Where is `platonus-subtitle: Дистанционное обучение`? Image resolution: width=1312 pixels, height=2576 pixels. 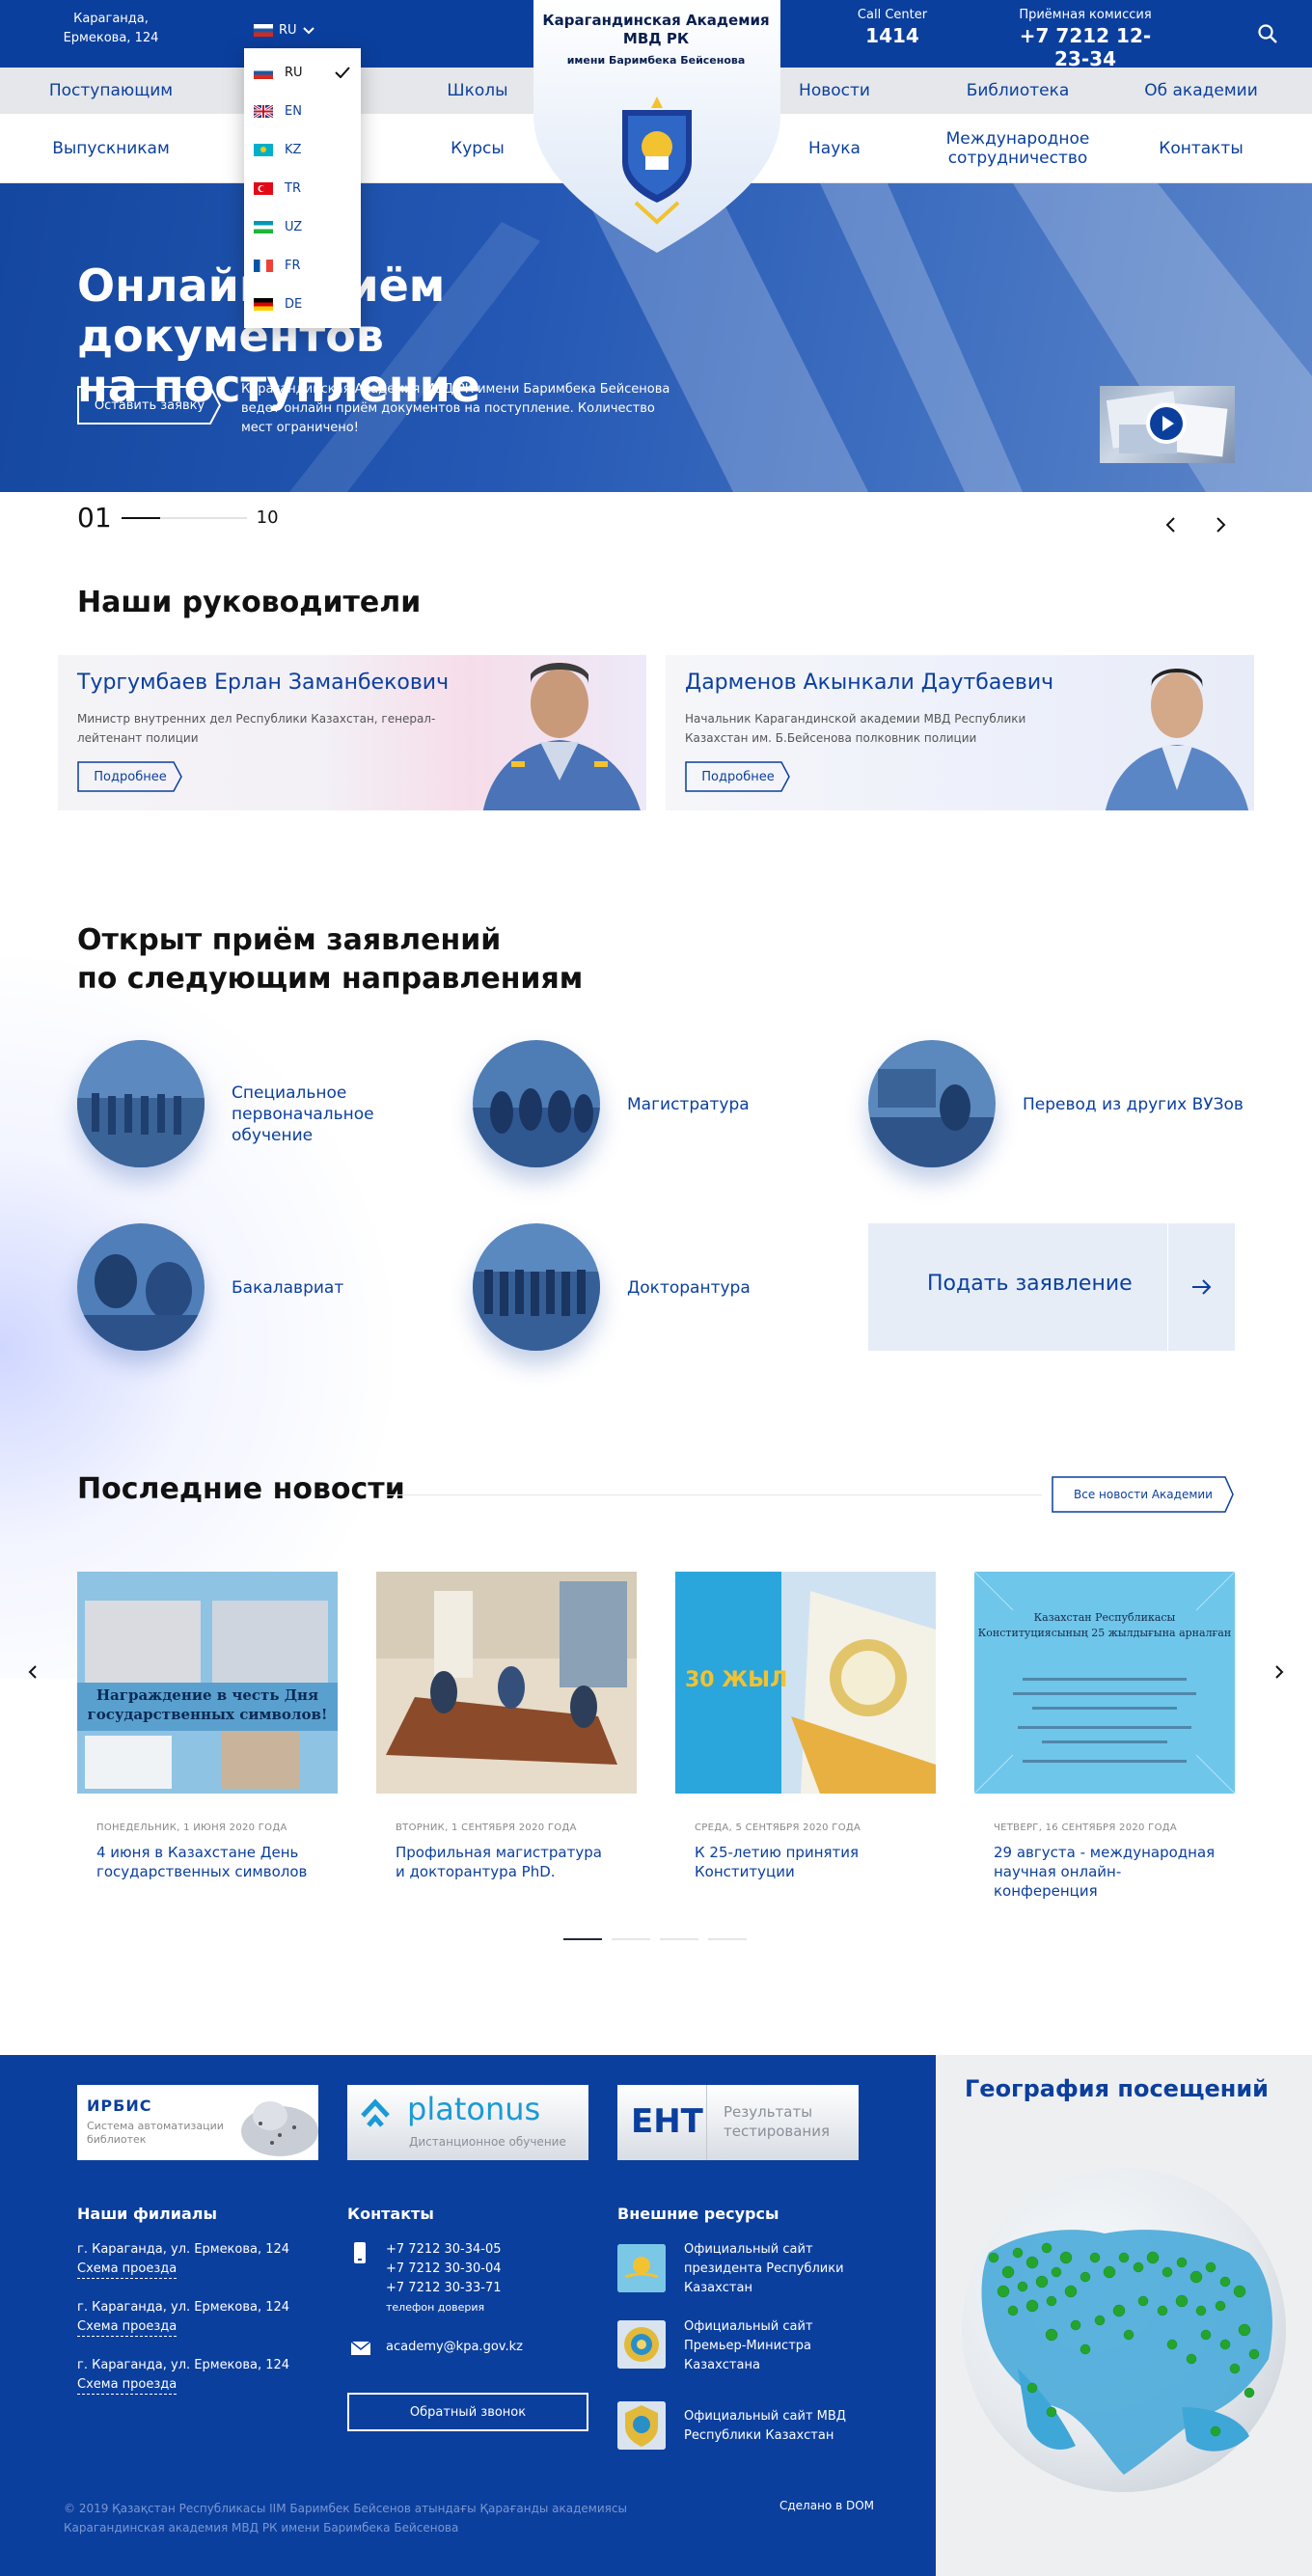 platonus-subtitle: Дистанционное обучение is located at coordinates (488, 2142).